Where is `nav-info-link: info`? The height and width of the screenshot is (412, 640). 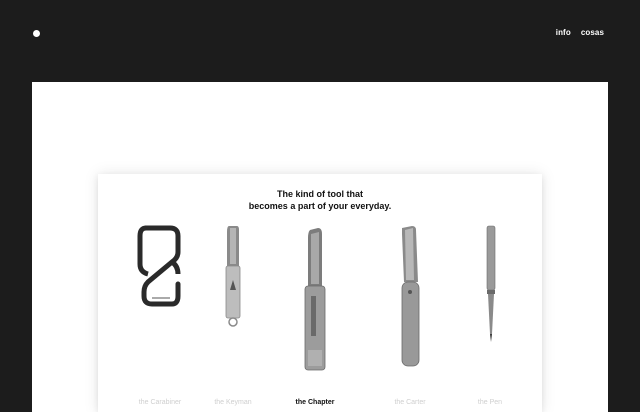
nav-info-link: info is located at coordinates (563, 32).